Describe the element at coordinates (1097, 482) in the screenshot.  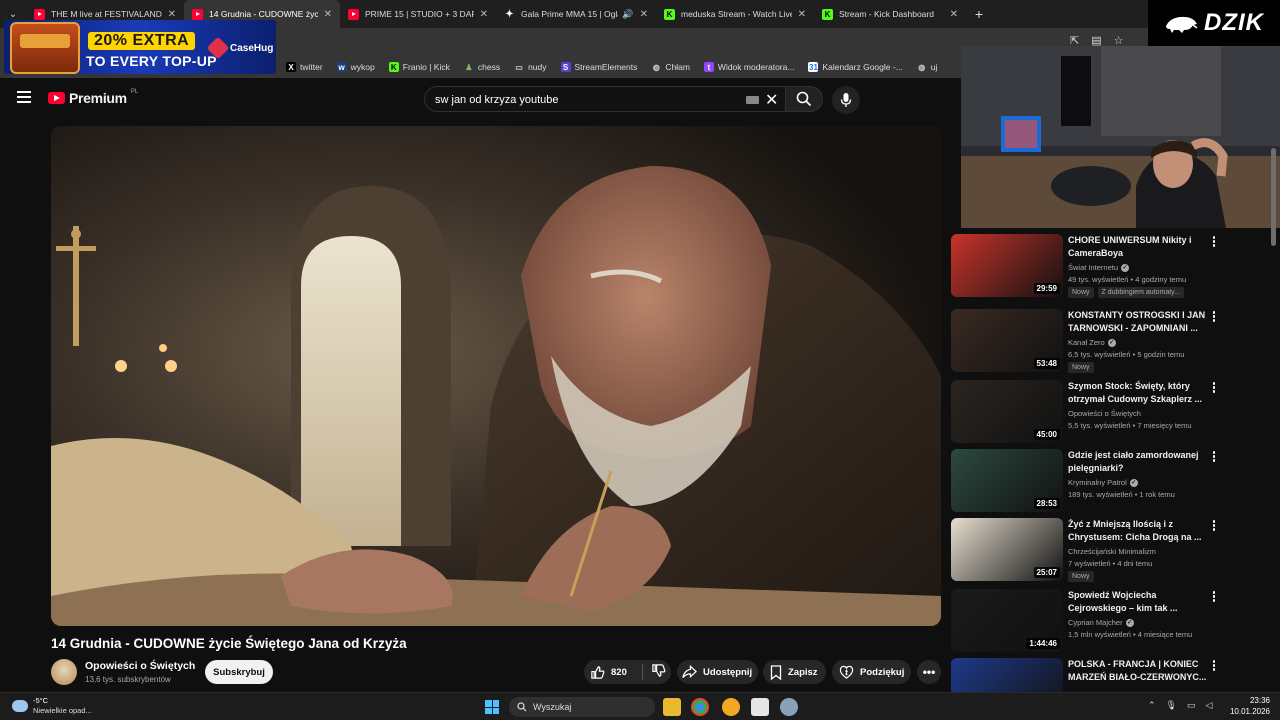
I see `recommended-channel-name: Kryminalny Patrol` at that location.